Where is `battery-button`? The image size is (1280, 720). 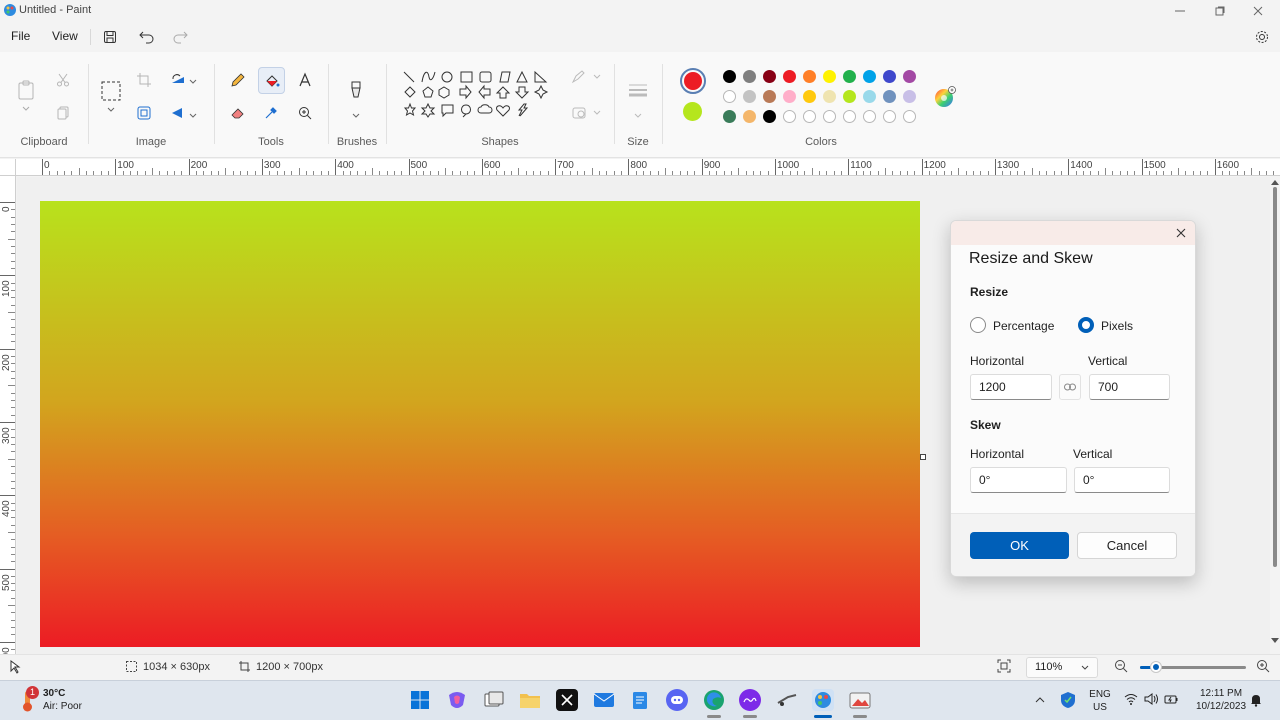
battery-button is located at coordinates (1171, 700).